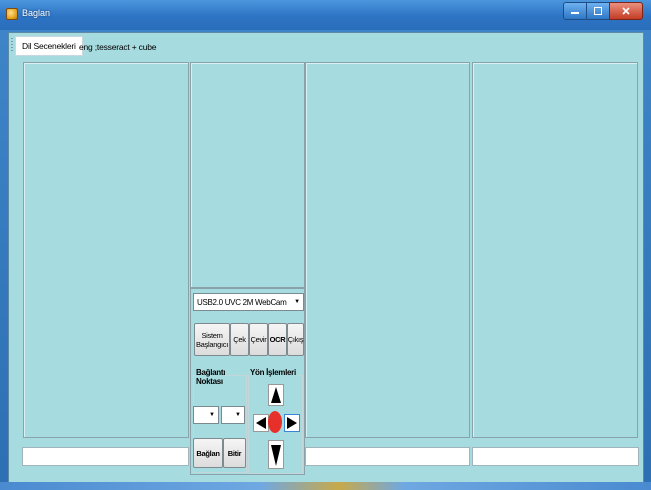 The image size is (651, 490). Describe the element at coordinates (295, 339) in the screenshot. I see `exit-button: Çıkış` at that location.